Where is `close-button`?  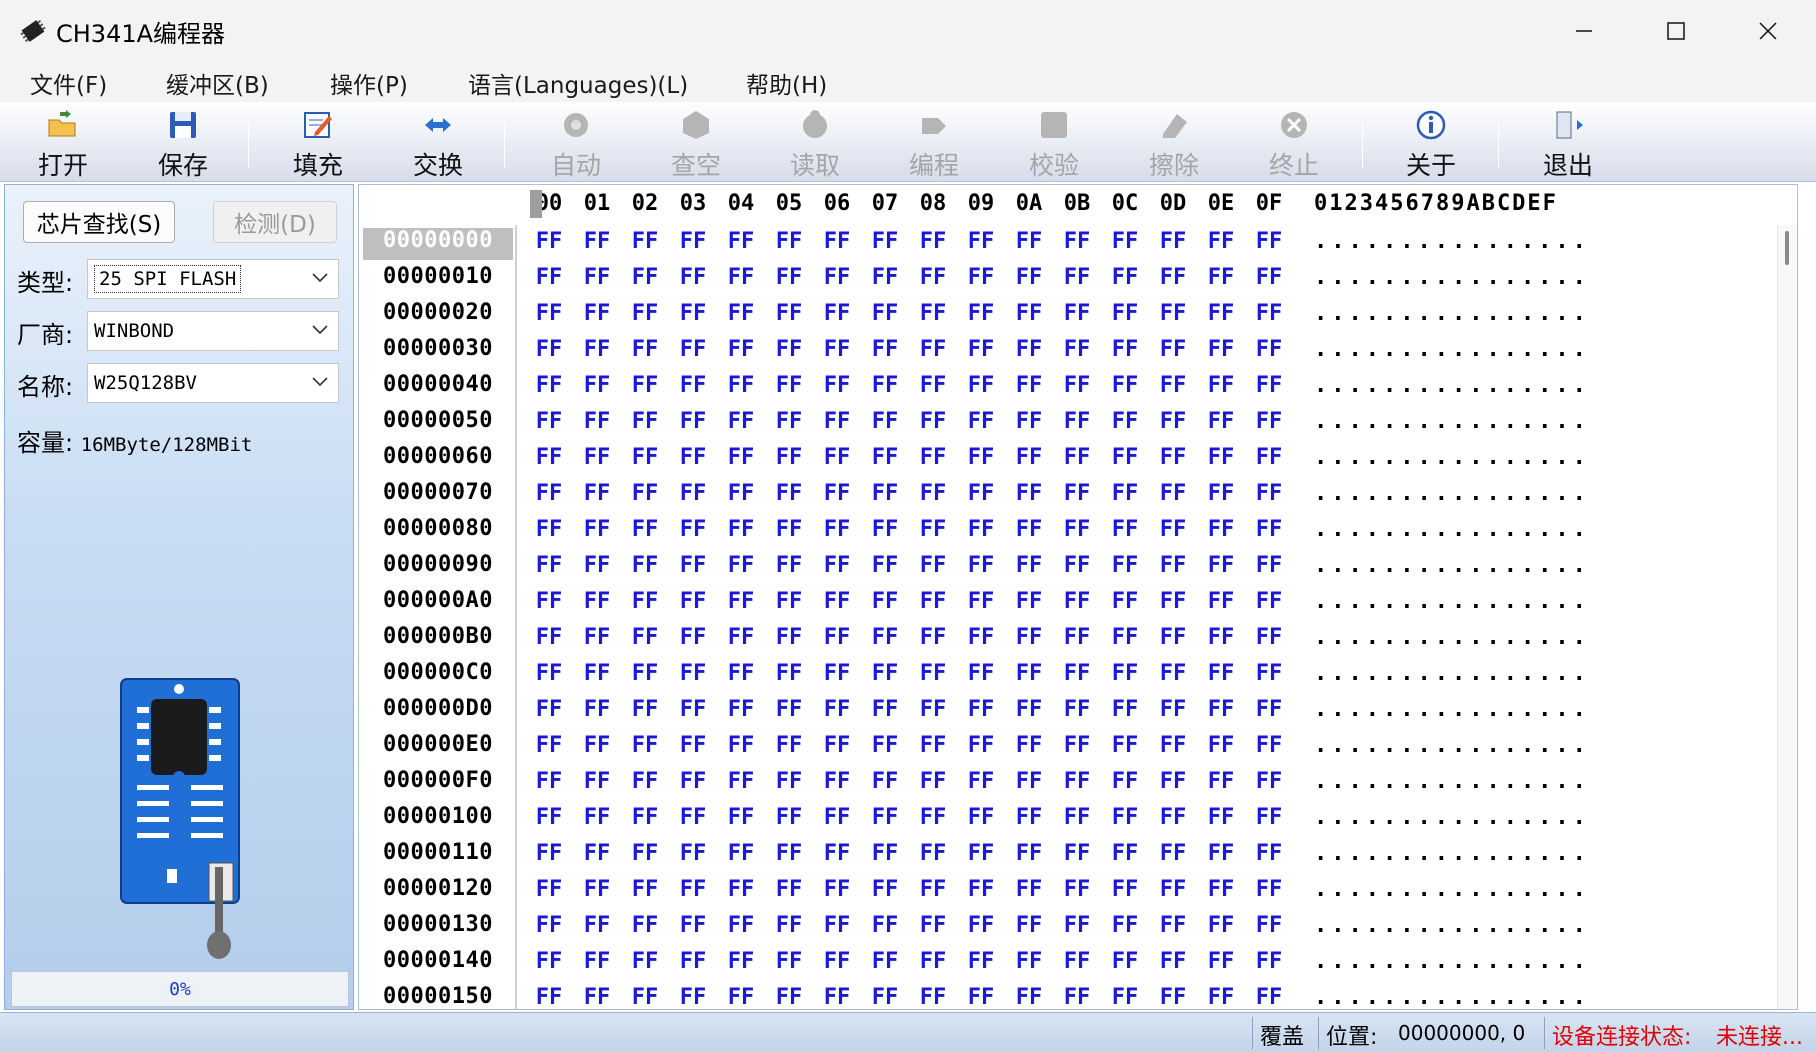
close-button is located at coordinates (1768, 31).